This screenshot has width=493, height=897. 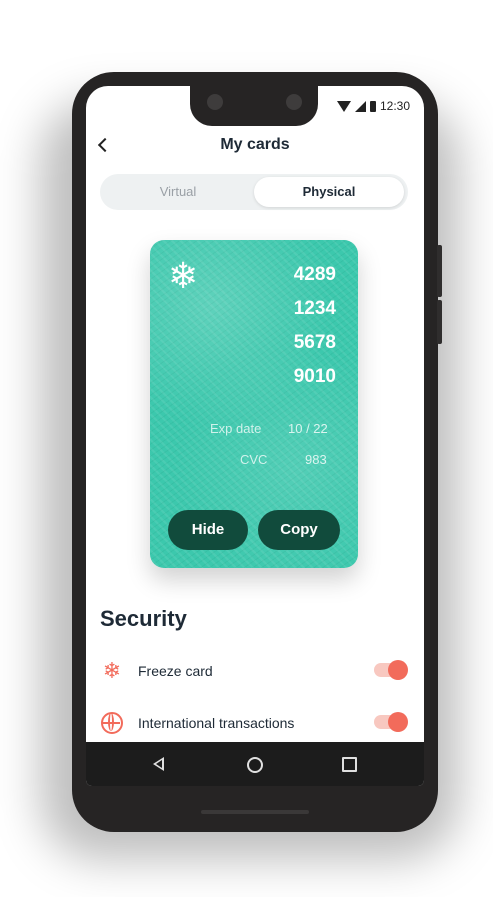 I want to click on battery-icon, so click(x=372, y=106).